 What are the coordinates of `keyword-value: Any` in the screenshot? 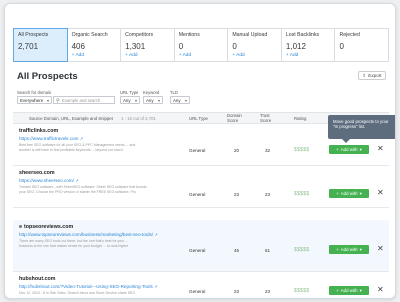 It's located at (150, 100).